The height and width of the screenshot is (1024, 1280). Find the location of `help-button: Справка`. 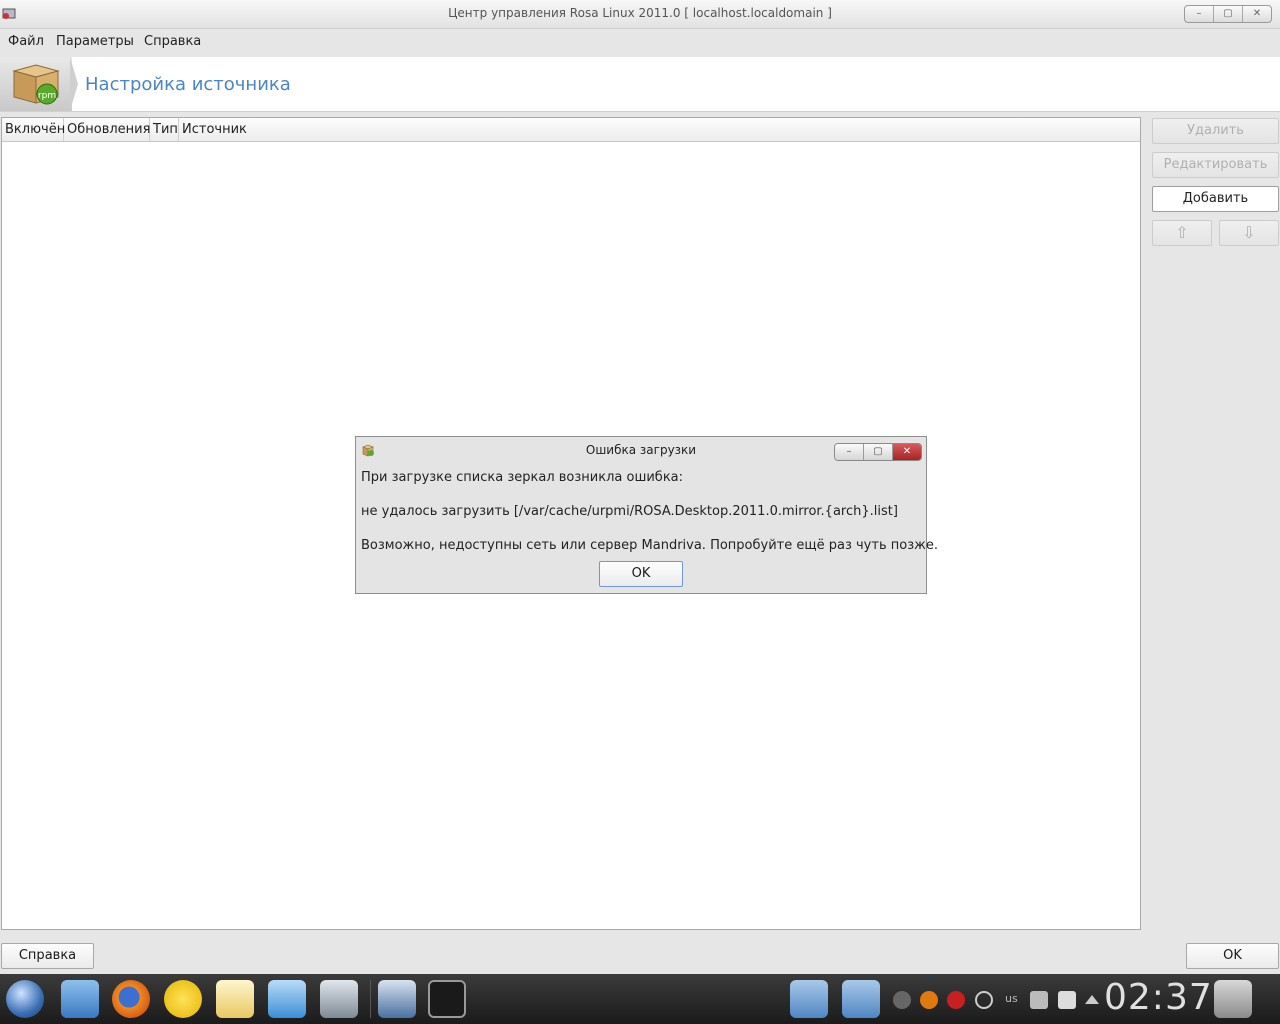

help-button: Справка is located at coordinates (47, 956).